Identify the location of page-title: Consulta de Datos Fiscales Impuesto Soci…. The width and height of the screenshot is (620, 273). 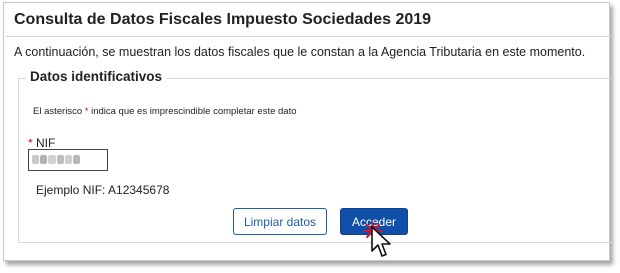
(223, 19).